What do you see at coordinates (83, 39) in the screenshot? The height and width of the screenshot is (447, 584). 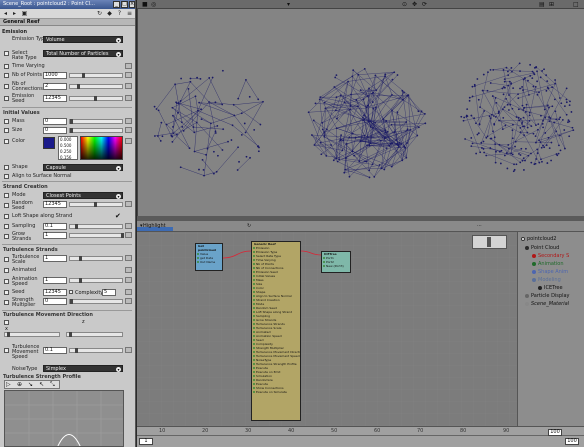 I see `emission-type-dropdown: Volume ▾` at bounding box center [83, 39].